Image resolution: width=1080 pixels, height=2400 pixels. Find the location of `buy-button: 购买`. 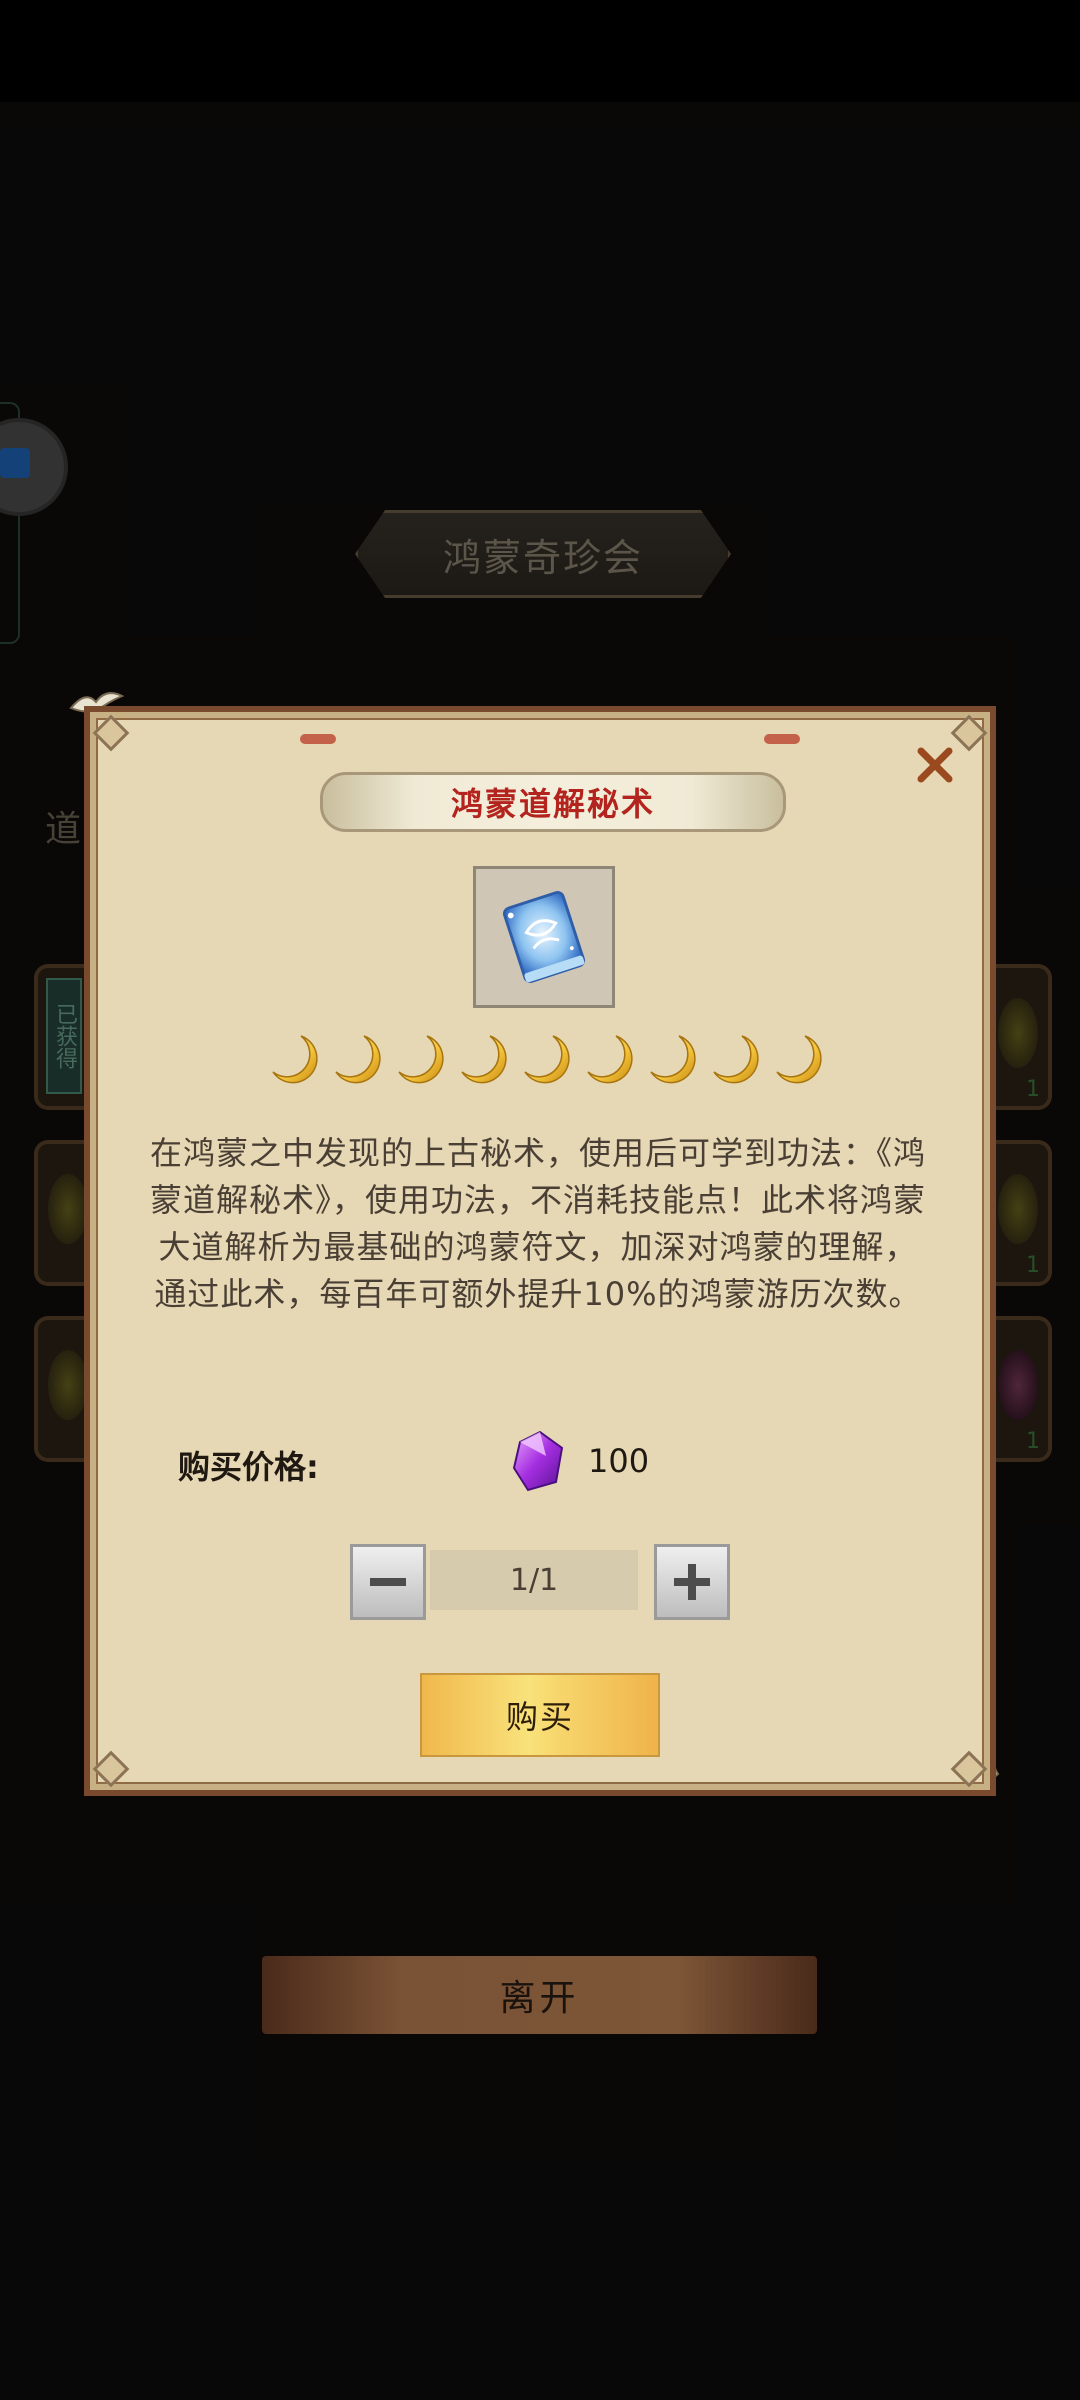

buy-button: 购买 is located at coordinates (540, 1715).